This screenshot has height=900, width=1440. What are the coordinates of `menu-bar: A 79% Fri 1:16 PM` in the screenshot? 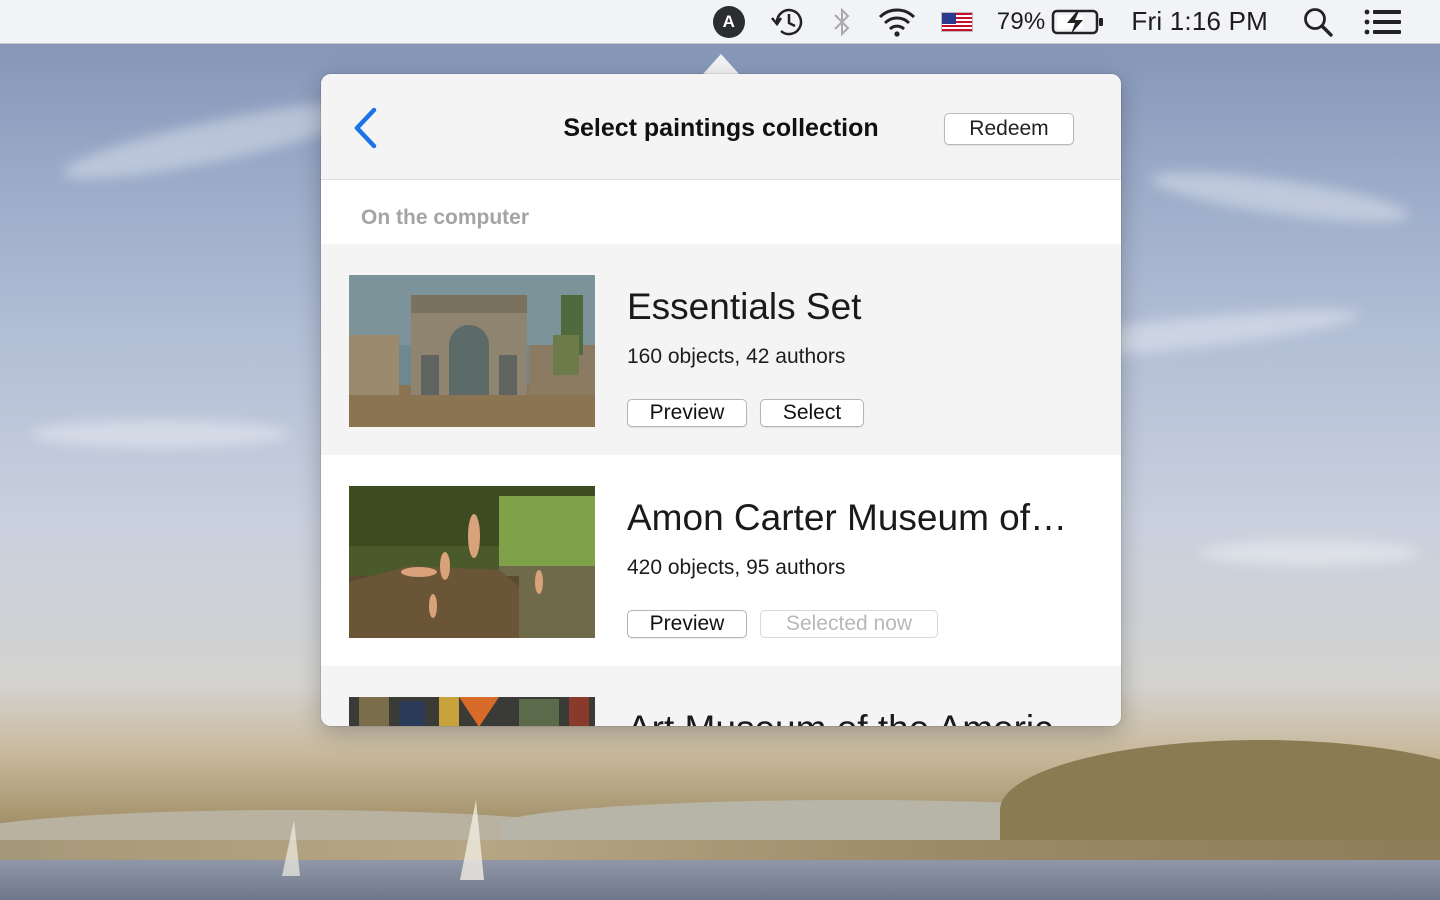 It's located at (720, 22).